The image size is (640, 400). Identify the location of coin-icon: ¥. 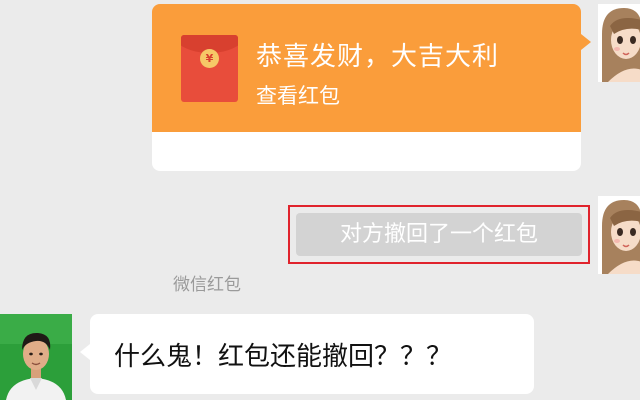
(209, 58).